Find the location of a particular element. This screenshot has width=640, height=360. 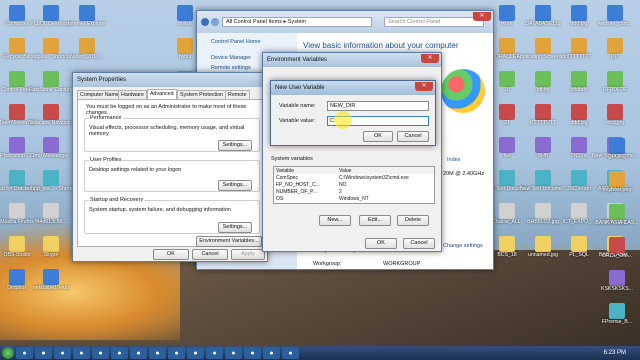

table-row: FP_NO_HOST_C... NO is located at coordinates (354, 184).